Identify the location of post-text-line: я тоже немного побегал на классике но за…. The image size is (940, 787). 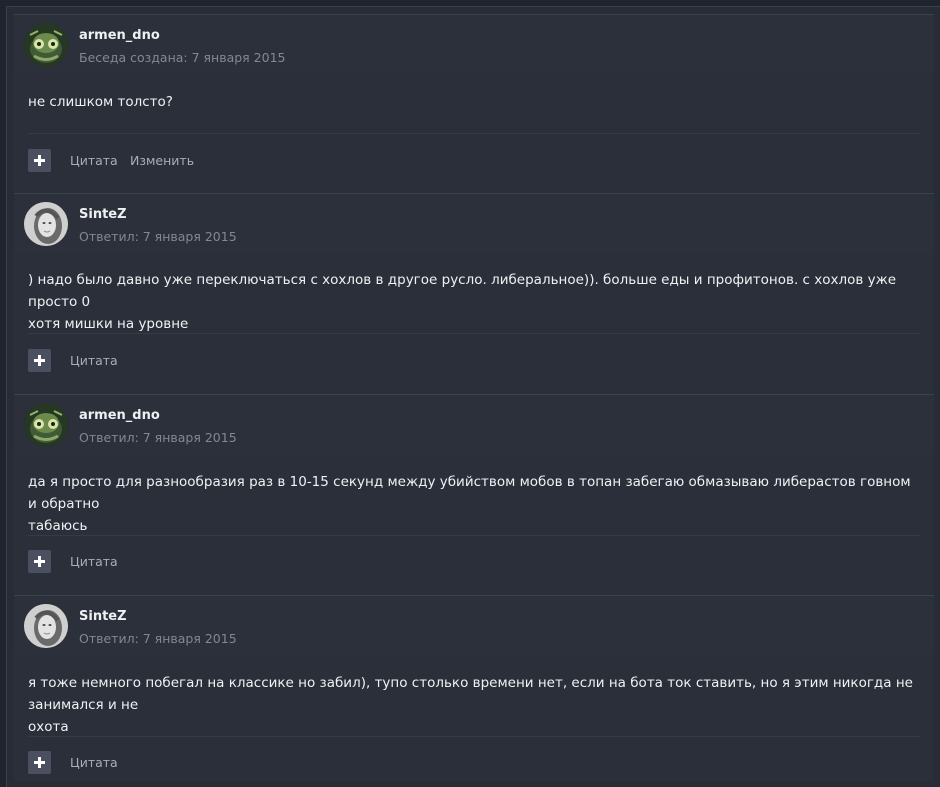
(470, 694).